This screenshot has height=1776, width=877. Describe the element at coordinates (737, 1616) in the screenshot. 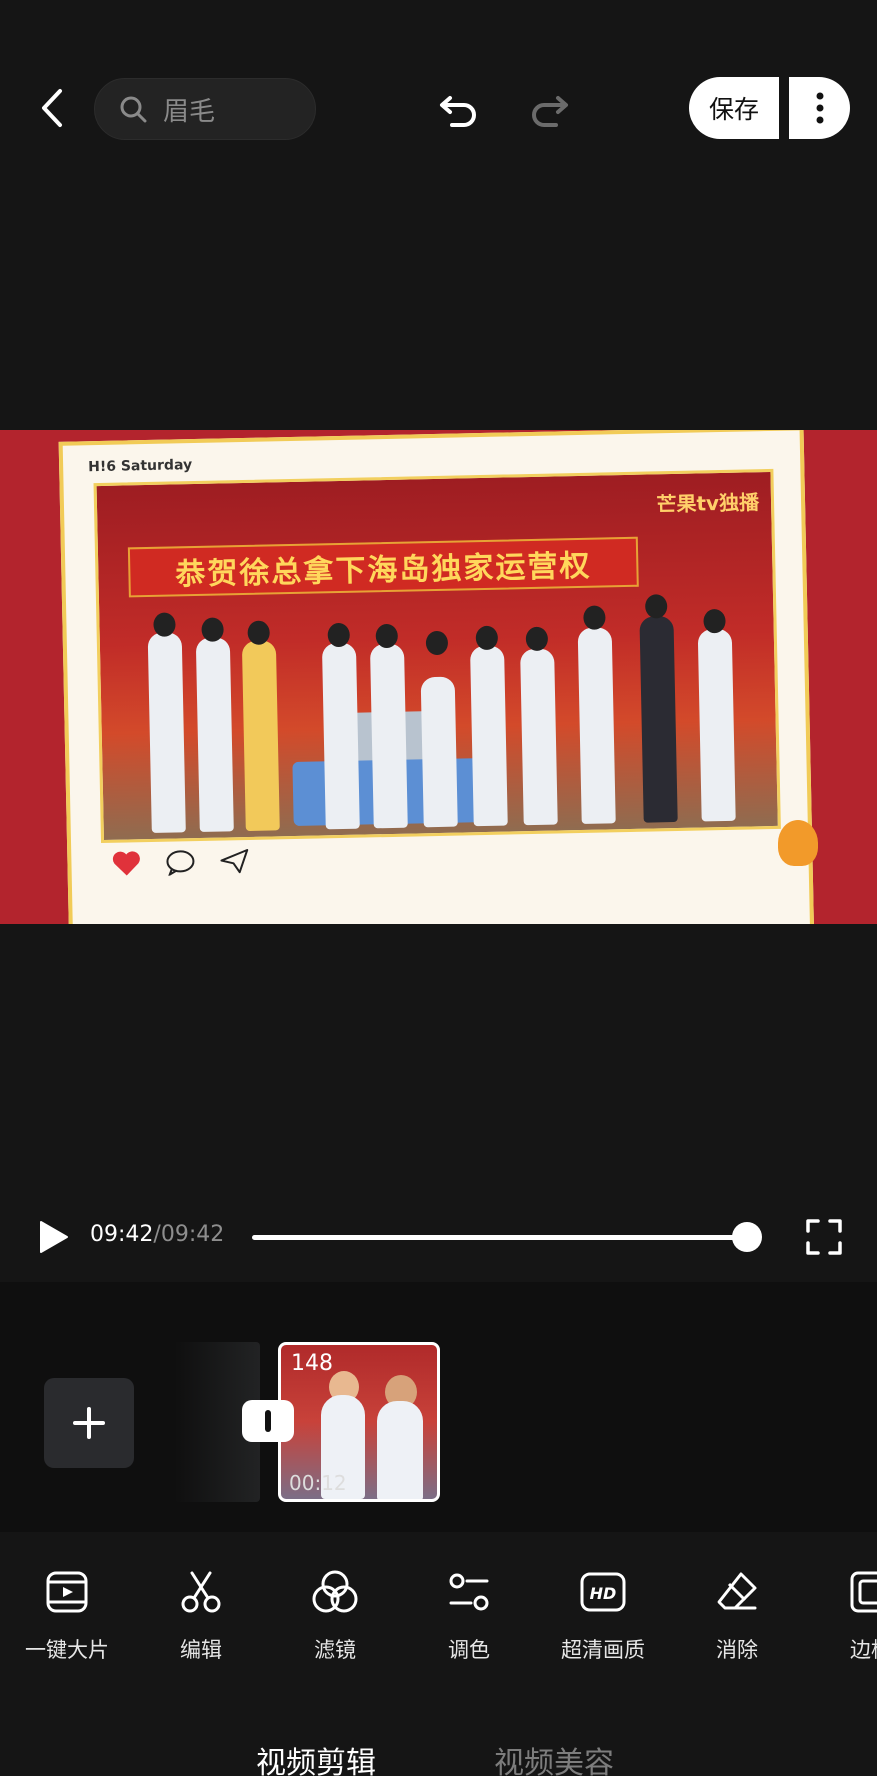

I see `tool-erase: 消除` at that location.